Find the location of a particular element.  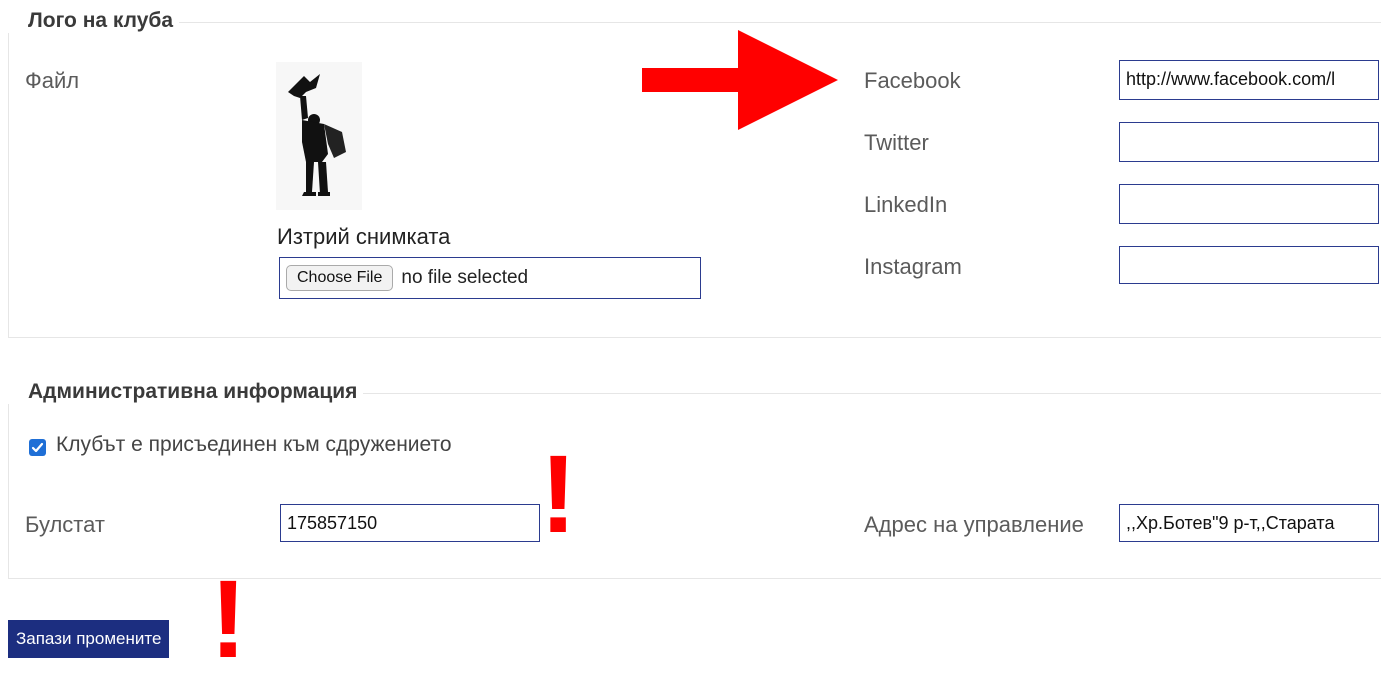

linkedin-input is located at coordinates (1249, 204).